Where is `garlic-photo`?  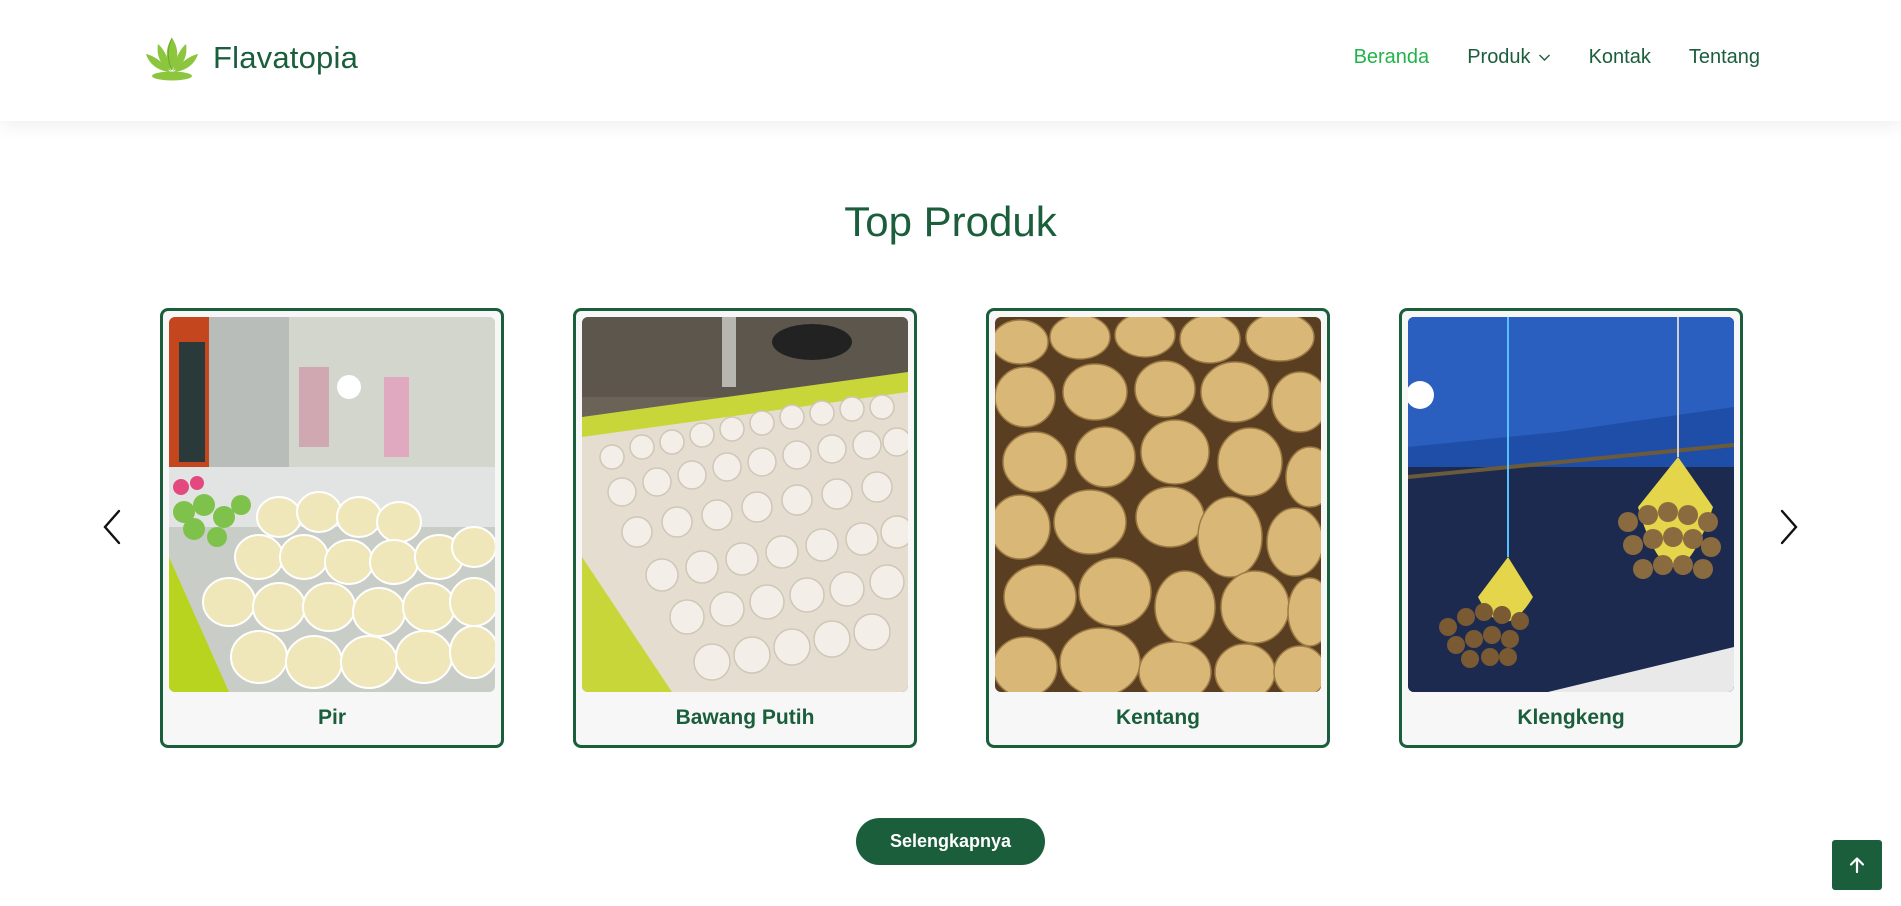
garlic-photo is located at coordinates (745, 504).